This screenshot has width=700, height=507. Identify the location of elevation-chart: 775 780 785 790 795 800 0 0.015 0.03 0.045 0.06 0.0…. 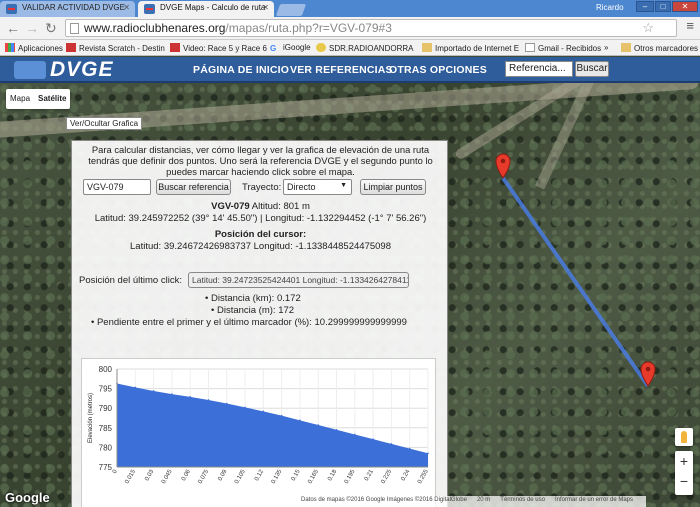
(258, 432).